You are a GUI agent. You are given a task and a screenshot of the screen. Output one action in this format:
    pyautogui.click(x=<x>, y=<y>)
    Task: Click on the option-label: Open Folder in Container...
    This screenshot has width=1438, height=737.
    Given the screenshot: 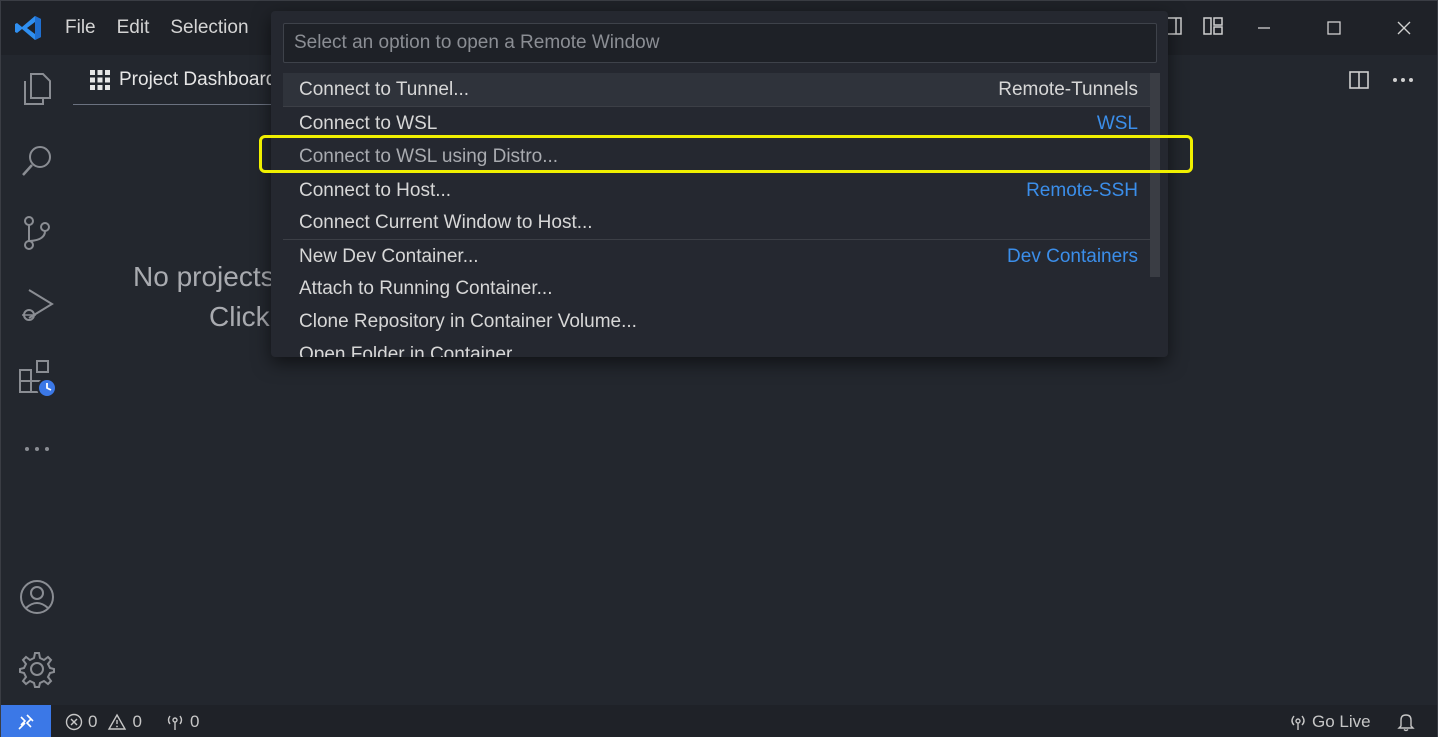 What is the action you would take?
    pyautogui.click(x=413, y=350)
    